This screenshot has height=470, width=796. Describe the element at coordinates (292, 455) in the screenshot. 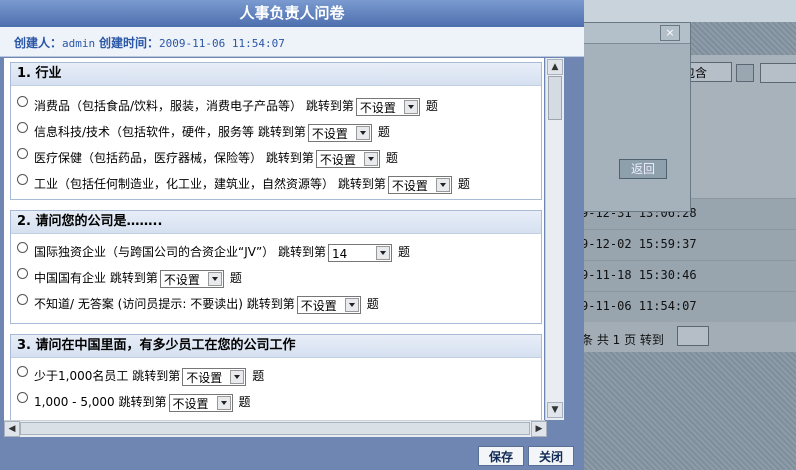

I see `dialog-footer: 保存 关闭` at that location.